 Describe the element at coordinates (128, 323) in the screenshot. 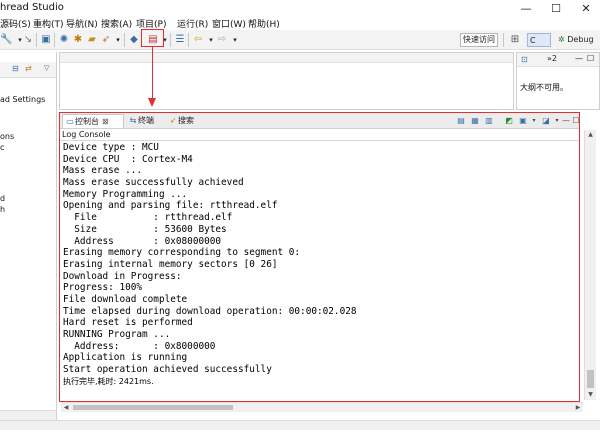

I see `console-line: Hard reset is performed` at that location.